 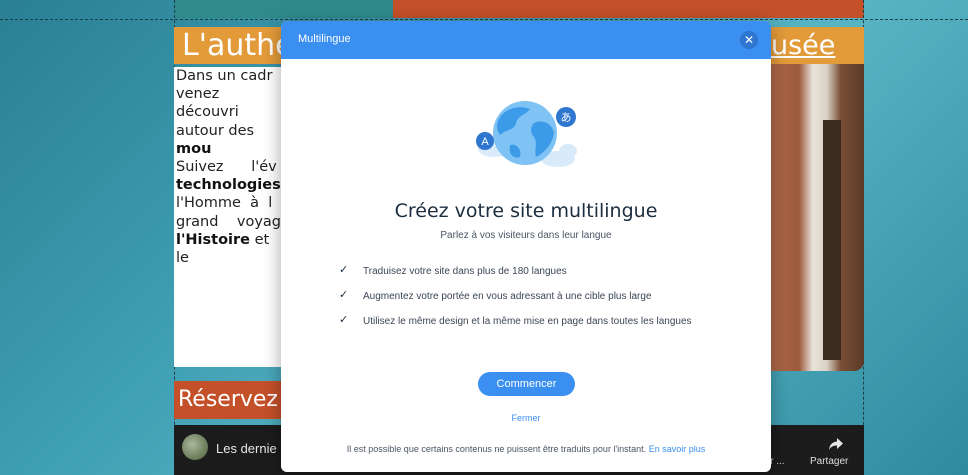 I want to click on dialog-title: Multilingue, so click(x=324, y=39).